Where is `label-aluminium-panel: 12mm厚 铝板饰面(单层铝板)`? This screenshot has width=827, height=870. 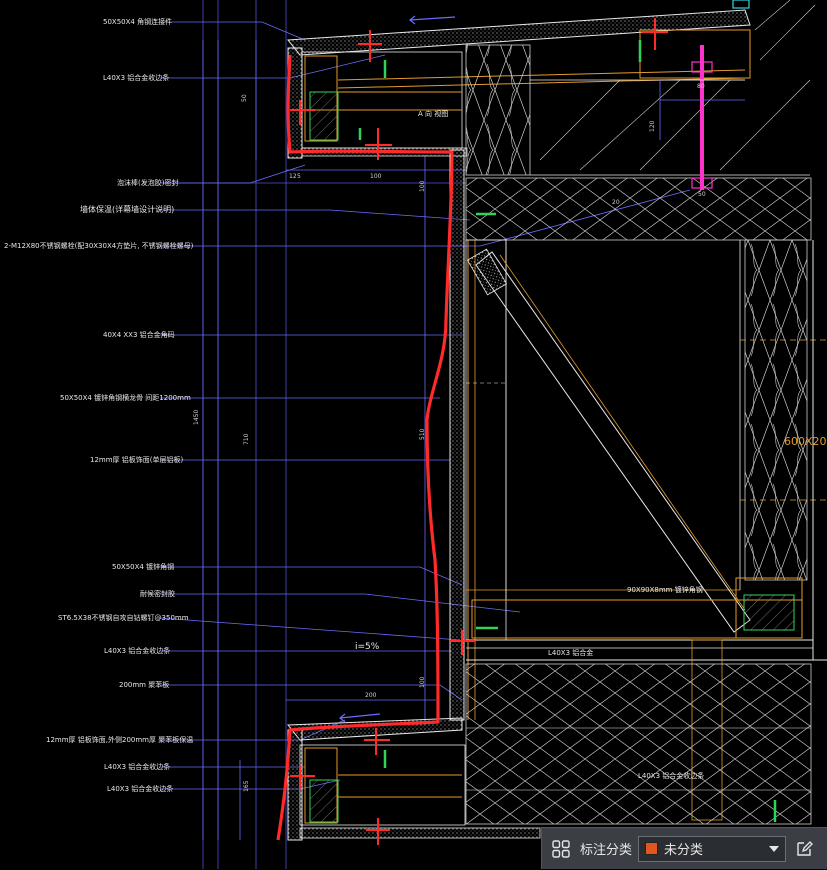 label-aluminium-panel: 12mm厚 铝板饰面(单层铝板) is located at coordinates (137, 459).